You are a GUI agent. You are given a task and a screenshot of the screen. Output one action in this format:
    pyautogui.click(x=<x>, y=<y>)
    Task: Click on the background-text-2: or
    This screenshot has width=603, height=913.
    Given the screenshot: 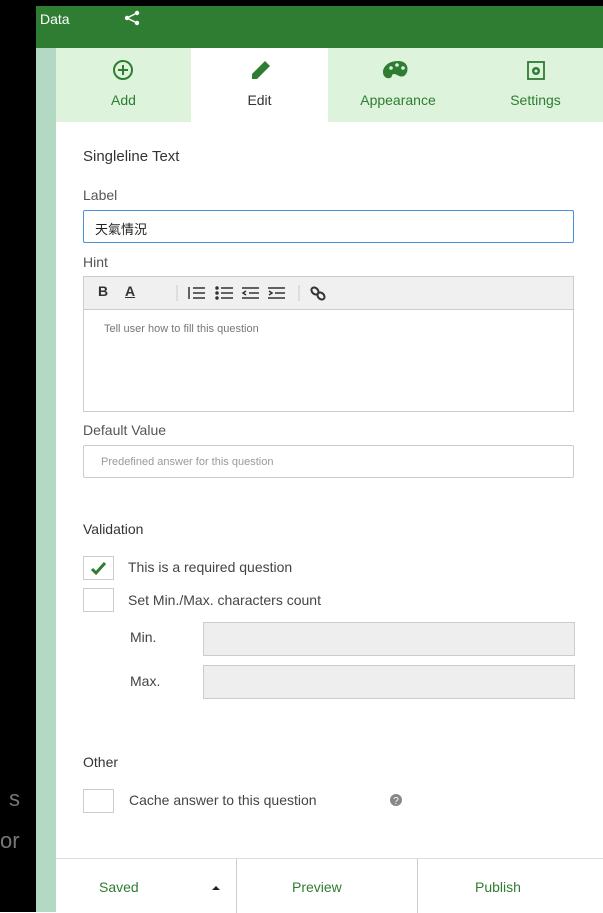 What is the action you would take?
    pyautogui.click(x=10, y=840)
    